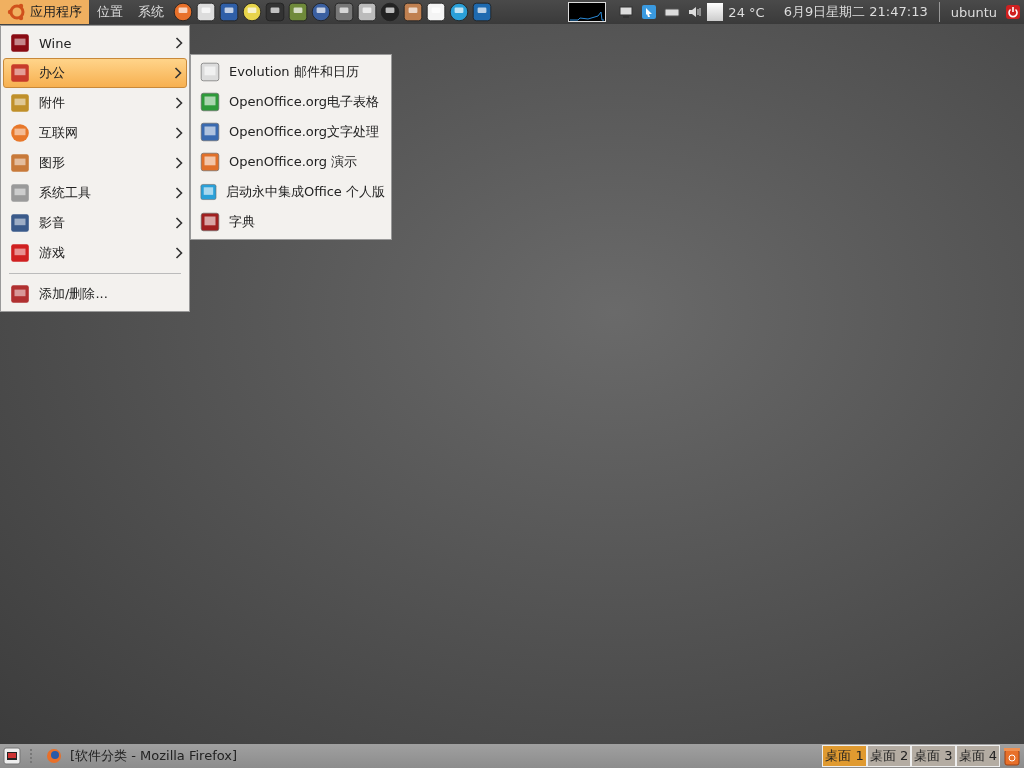 Image resolution: width=1024 pixels, height=768 pixels. Describe the element at coordinates (17, 12) in the screenshot. I see `circle-logo-icon` at that location.